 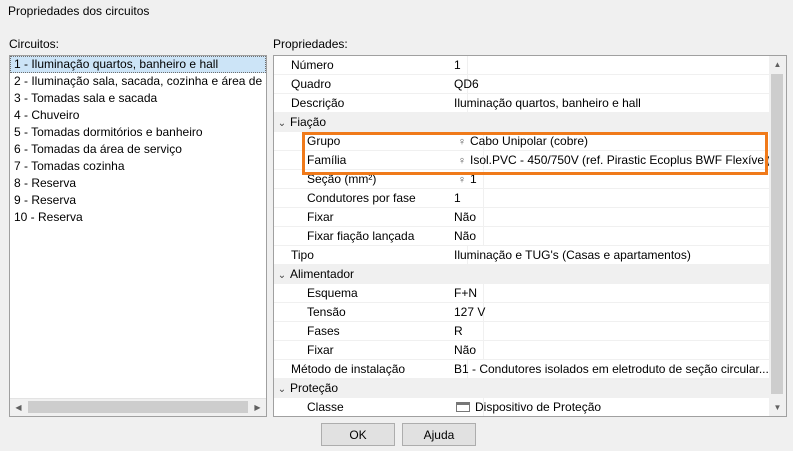 I want to click on property-value: R, so click(x=458, y=331).